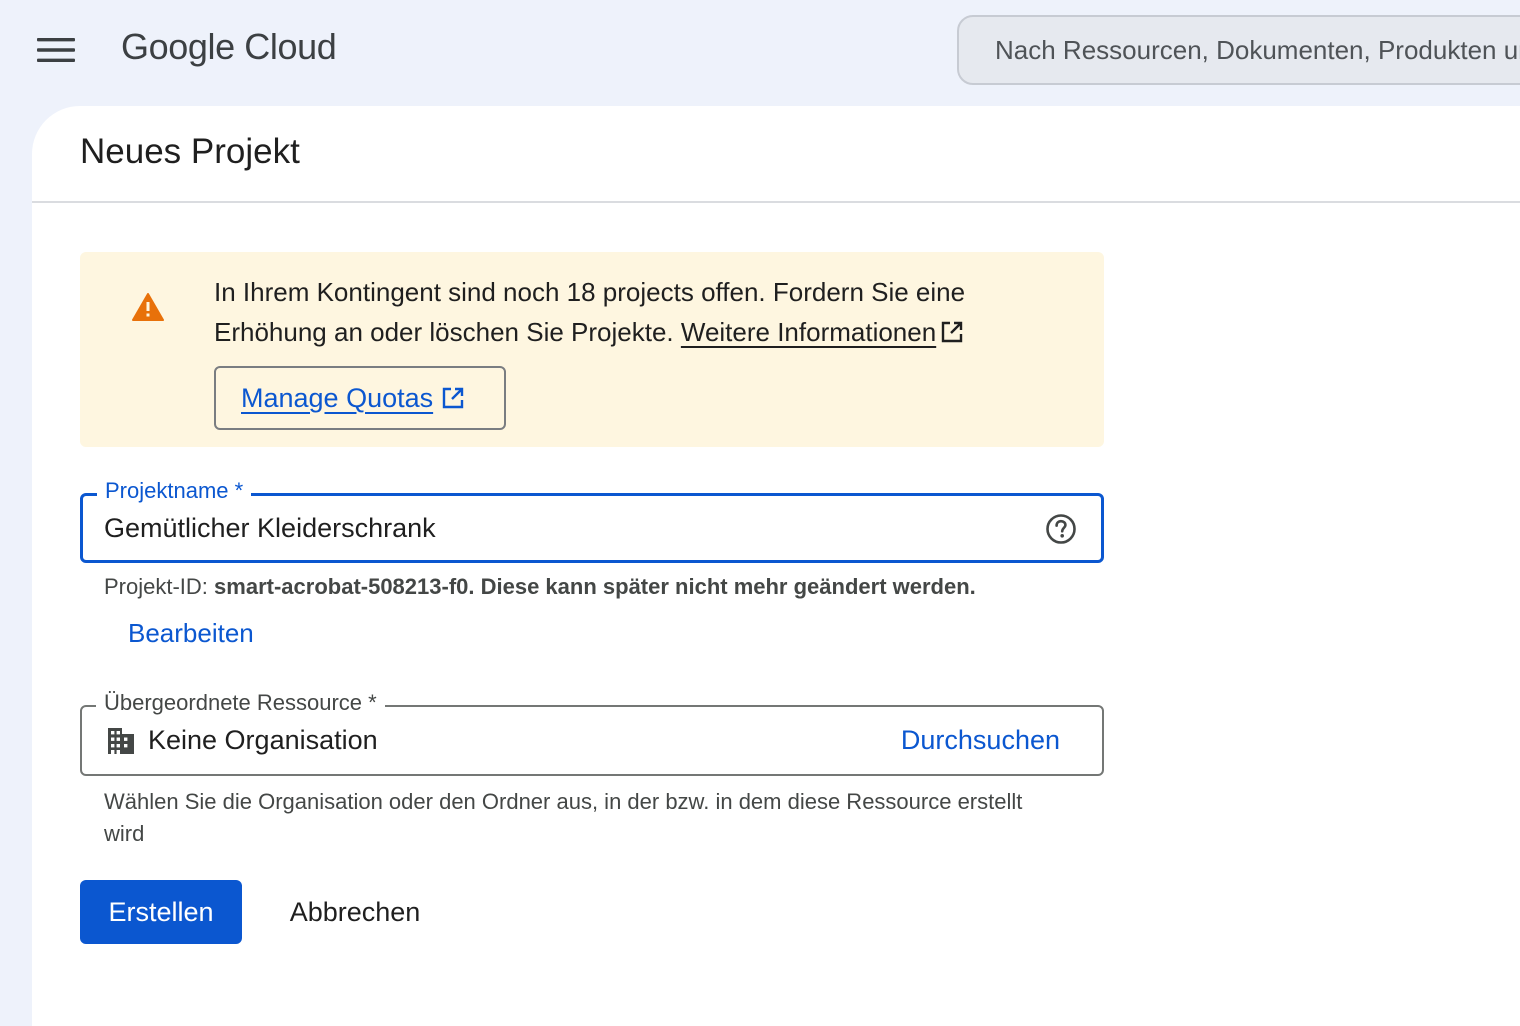 This screenshot has width=1520, height=1026. What do you see at coordinates (121, 741) in the screenshot?
I see `organization-building-icon` at bounding box center [121, 741].